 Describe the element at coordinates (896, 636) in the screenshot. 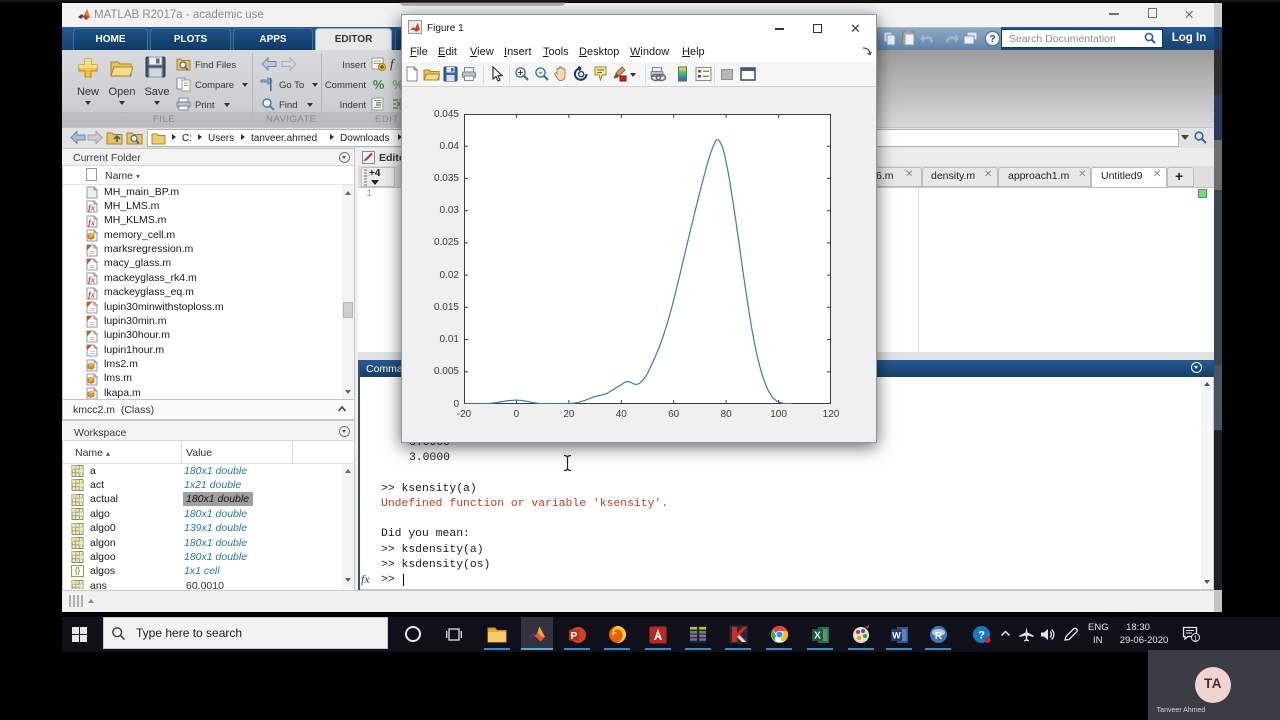

I see `svg-text: W` at that location.